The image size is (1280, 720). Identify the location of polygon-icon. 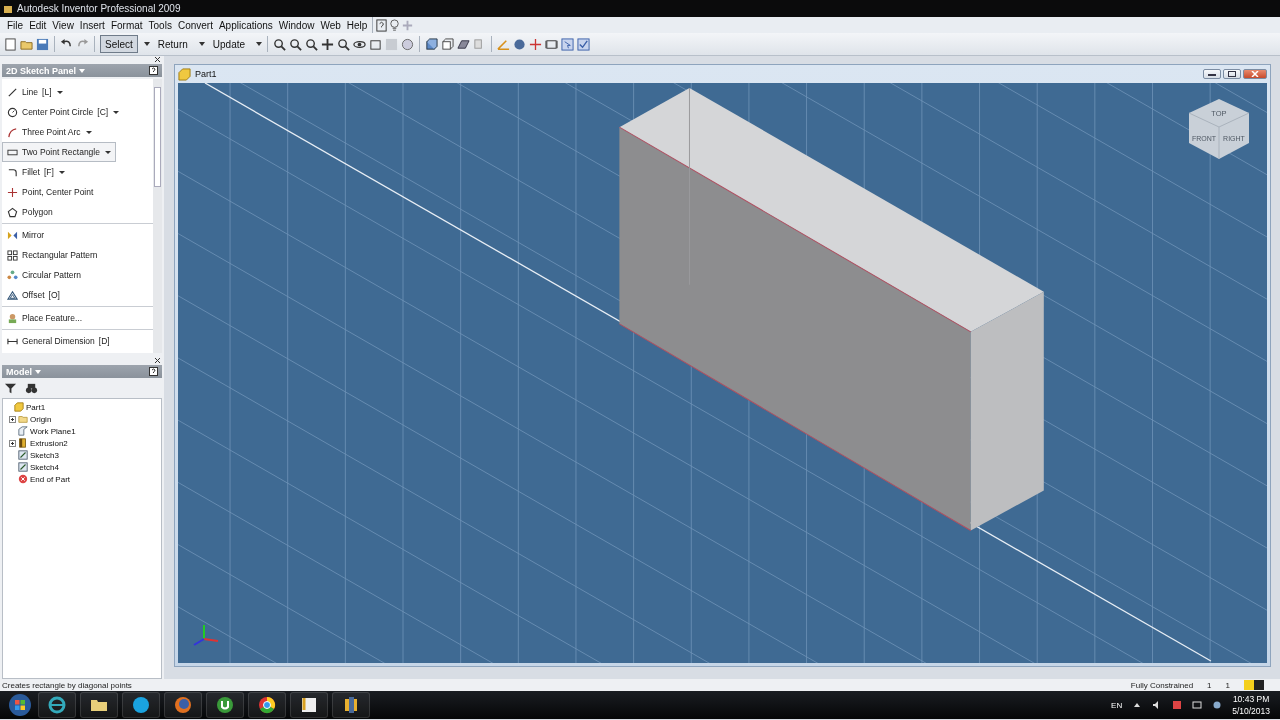
(12, 212).